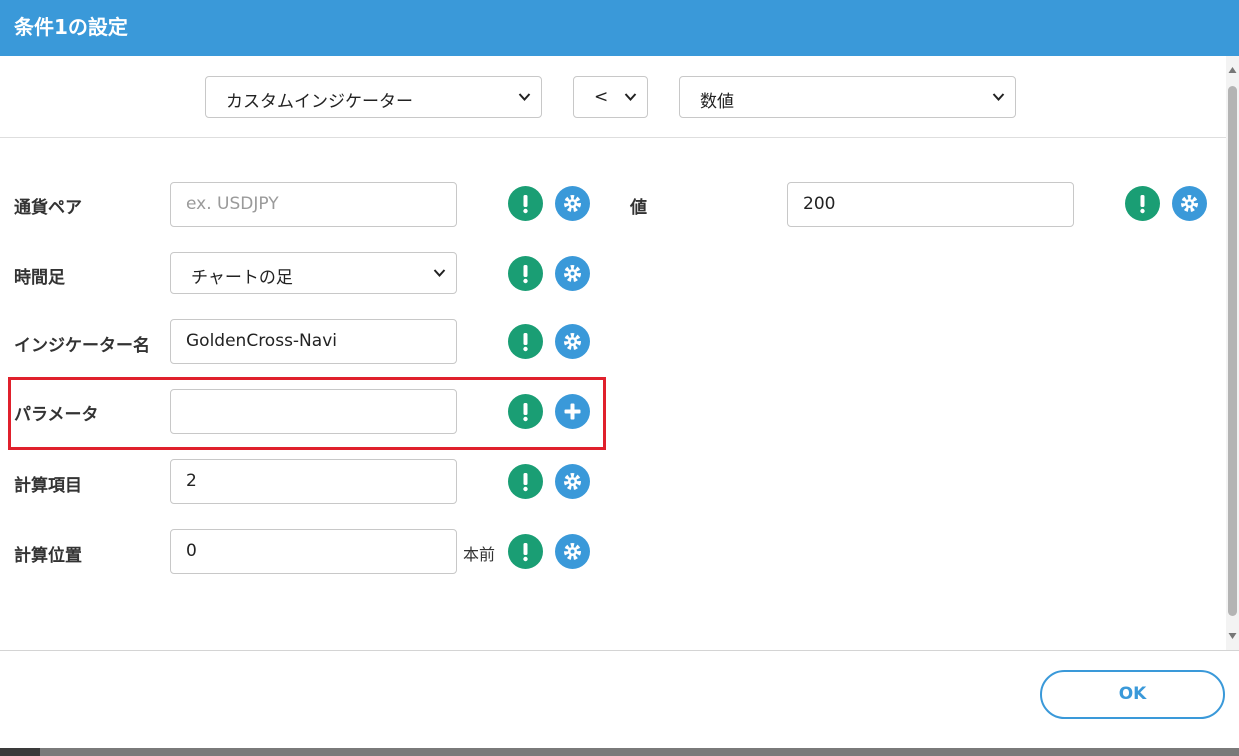 The height and width of the screenshot is (756, 1239). What do you see at coordinates (48, 208) in the screenshot?
I see `currency-pair-label: 通貨ペア` at bounding box center [48, 208].